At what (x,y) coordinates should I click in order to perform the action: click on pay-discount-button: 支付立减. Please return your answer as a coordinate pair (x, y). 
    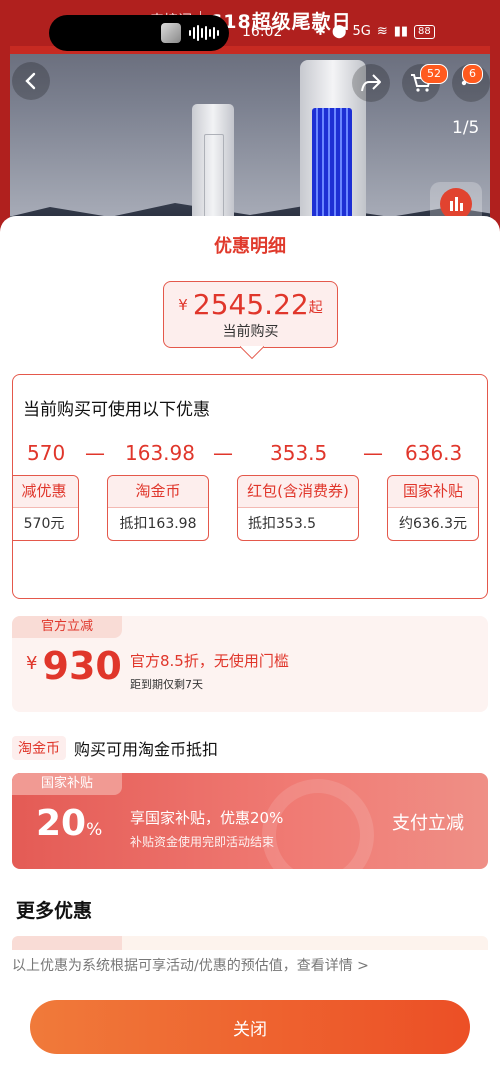
    Looking at the image, I should click on (428, 822).